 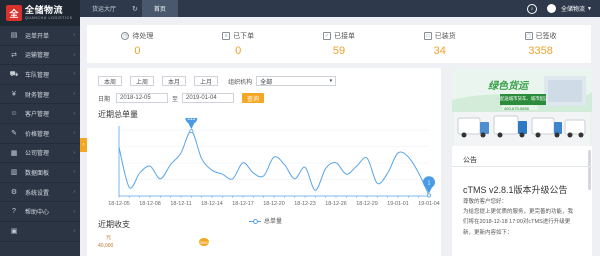 I want to click on org-select: 全部 ▾, so click(x=296, y=81).